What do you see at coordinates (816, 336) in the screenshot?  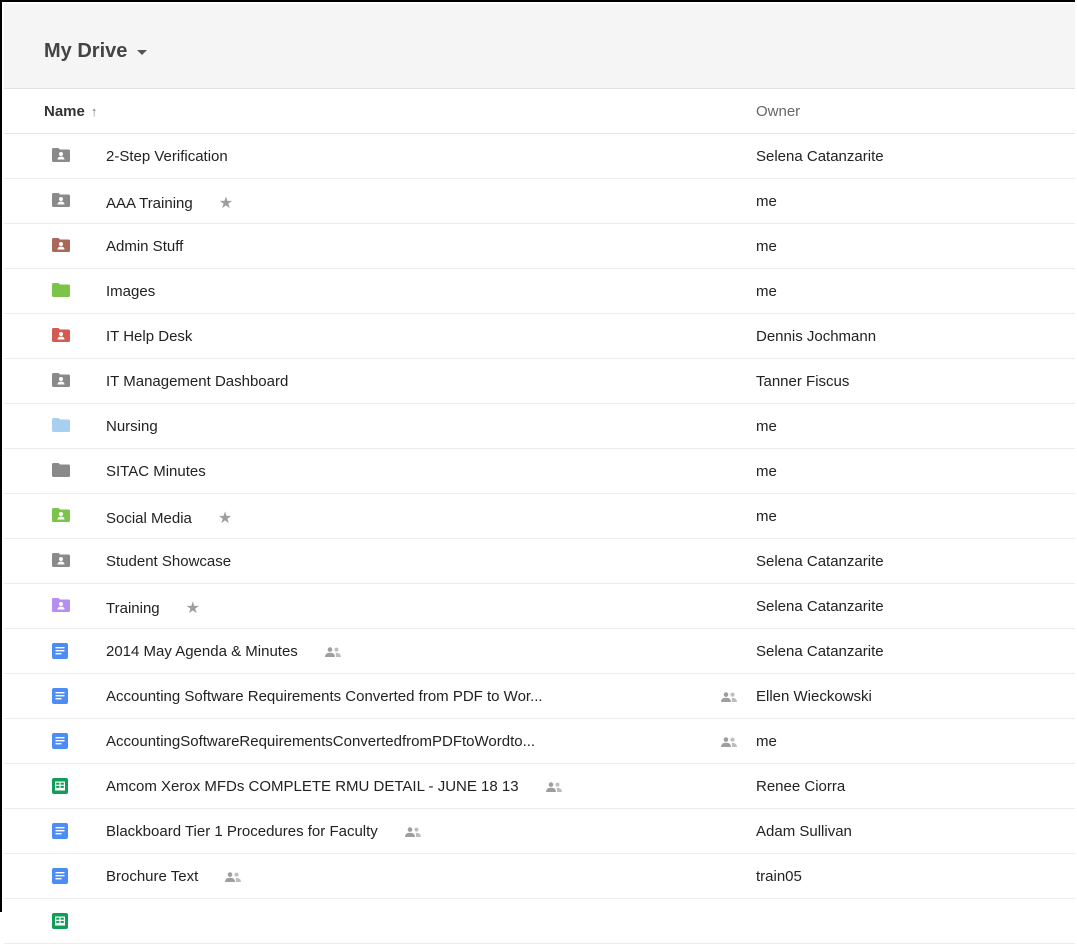 I see `file-owner: Dennis Jochmann` at bounding box center [816, 336].